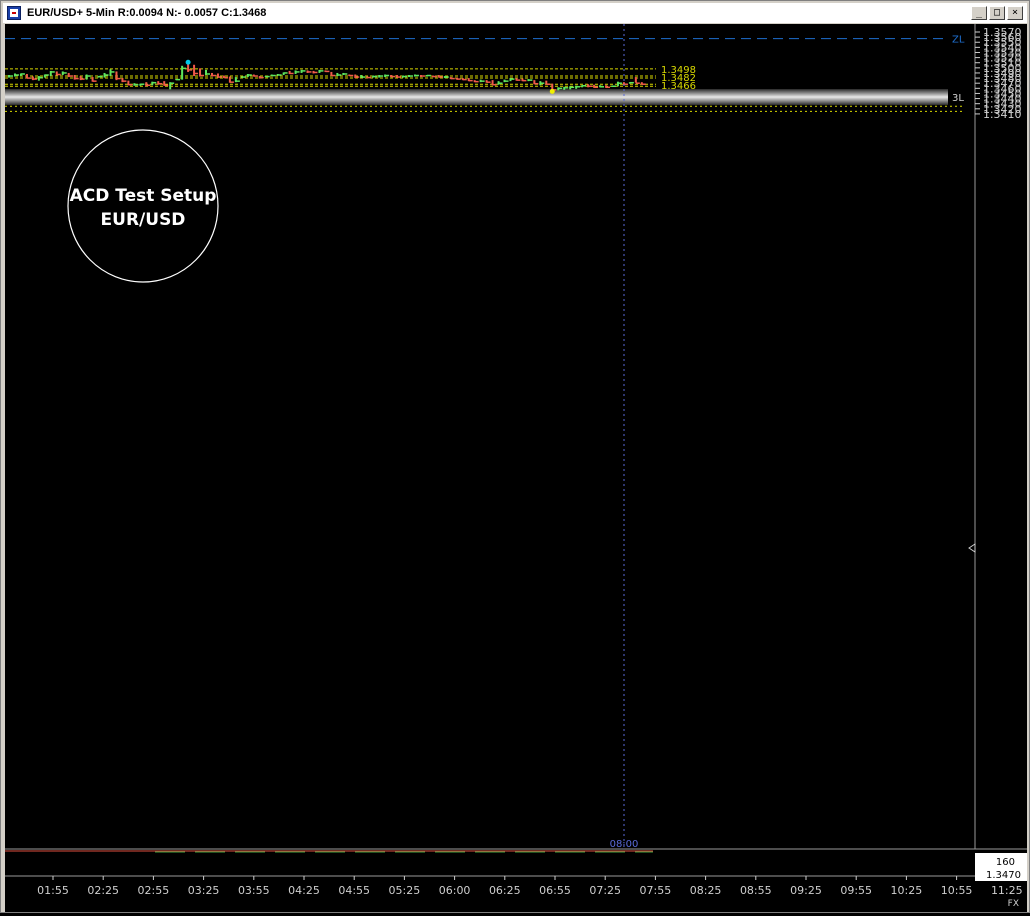  What do you see at coordinates (354, 890) in the screenshot?
I see `time-axis-label: 04:55` at bounding box center [354, 890].